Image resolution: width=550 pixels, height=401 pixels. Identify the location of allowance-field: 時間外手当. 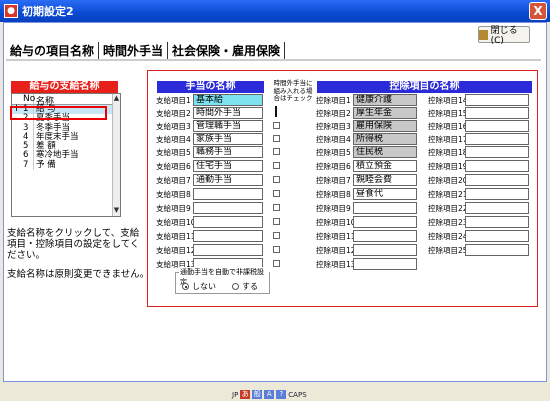
(228, 113).